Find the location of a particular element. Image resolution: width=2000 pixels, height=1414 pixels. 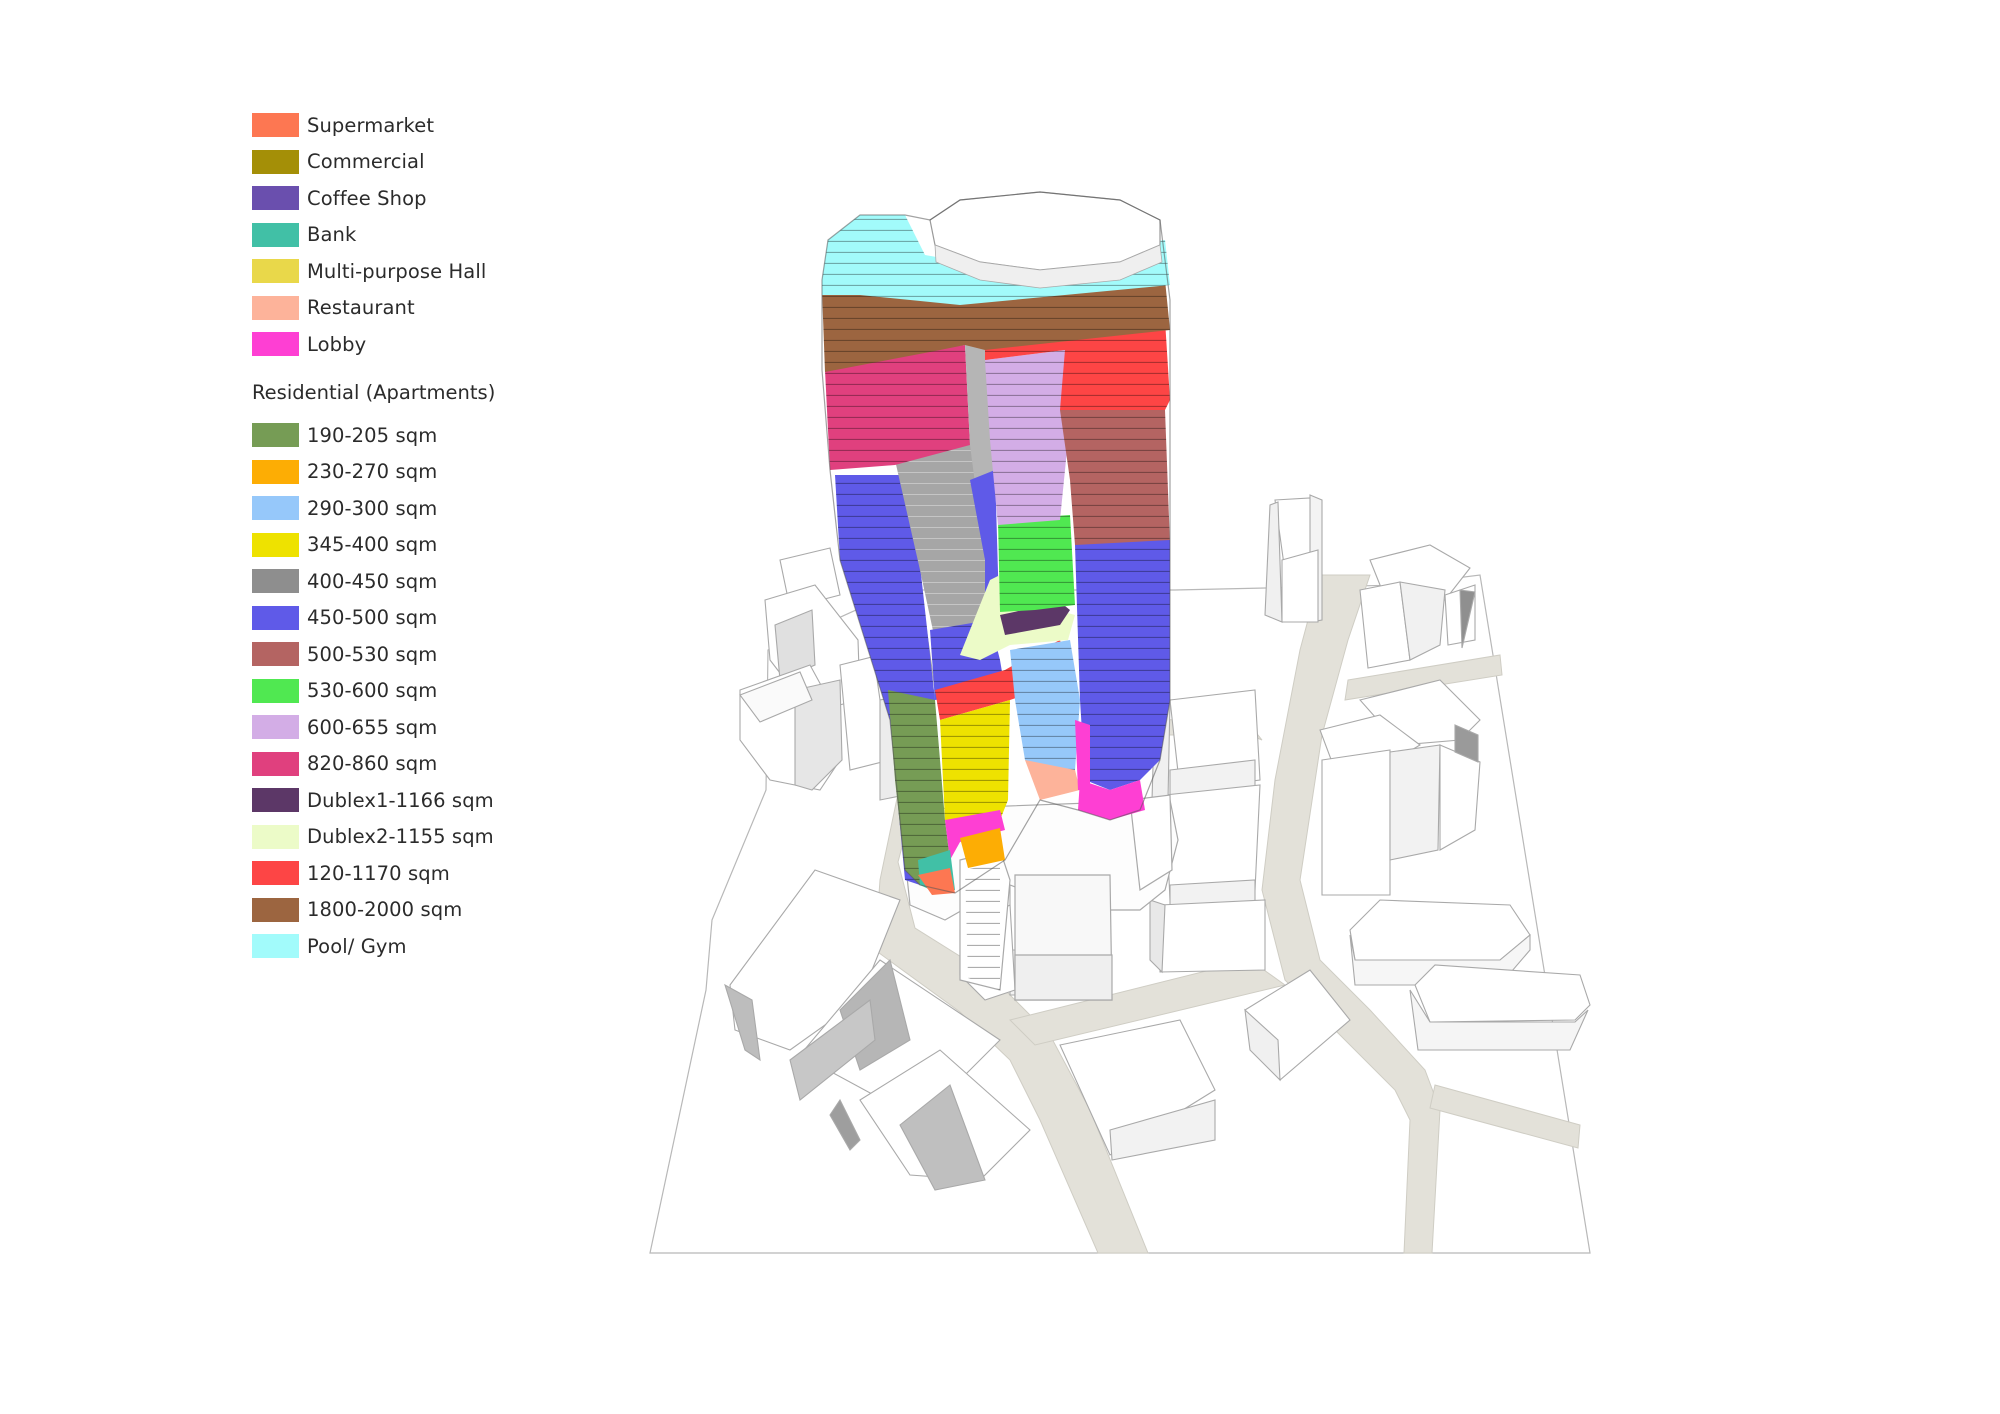

legend-label: 500-530 sqm is located at coordinates (372, 654).